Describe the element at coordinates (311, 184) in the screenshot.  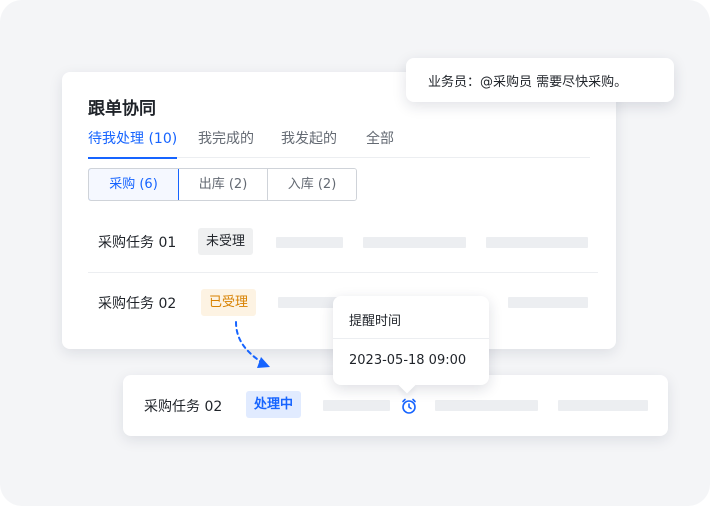
I see `filter-inbound: 入库 (2)` at that location.